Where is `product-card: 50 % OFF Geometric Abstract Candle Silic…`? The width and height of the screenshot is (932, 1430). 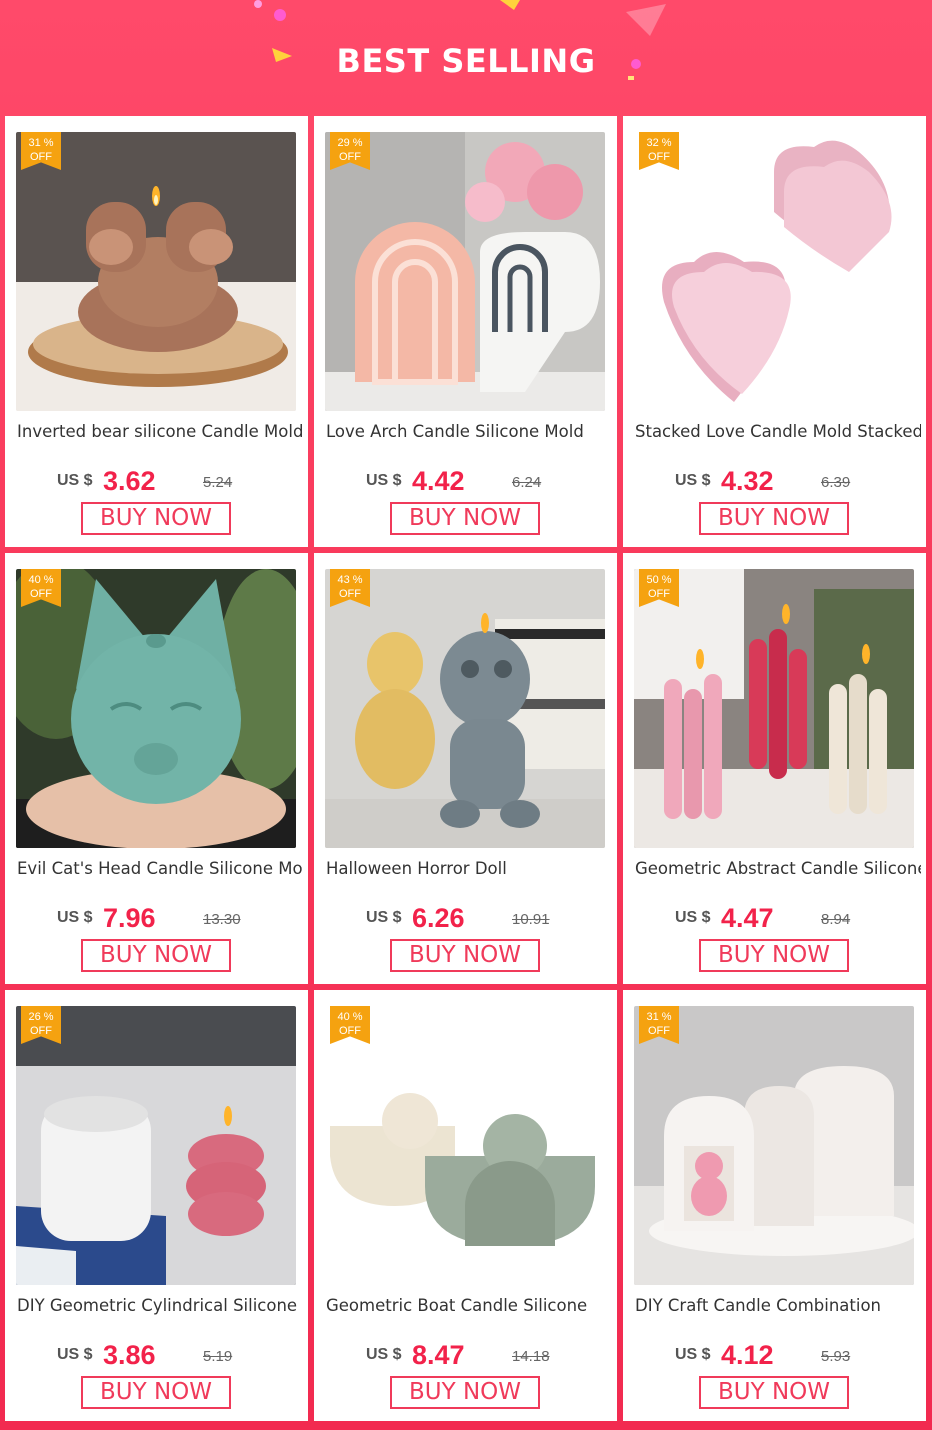 product-card: 50 % OFF Geometric Abstract Candle Silic… is located at coordinates (774, 768).